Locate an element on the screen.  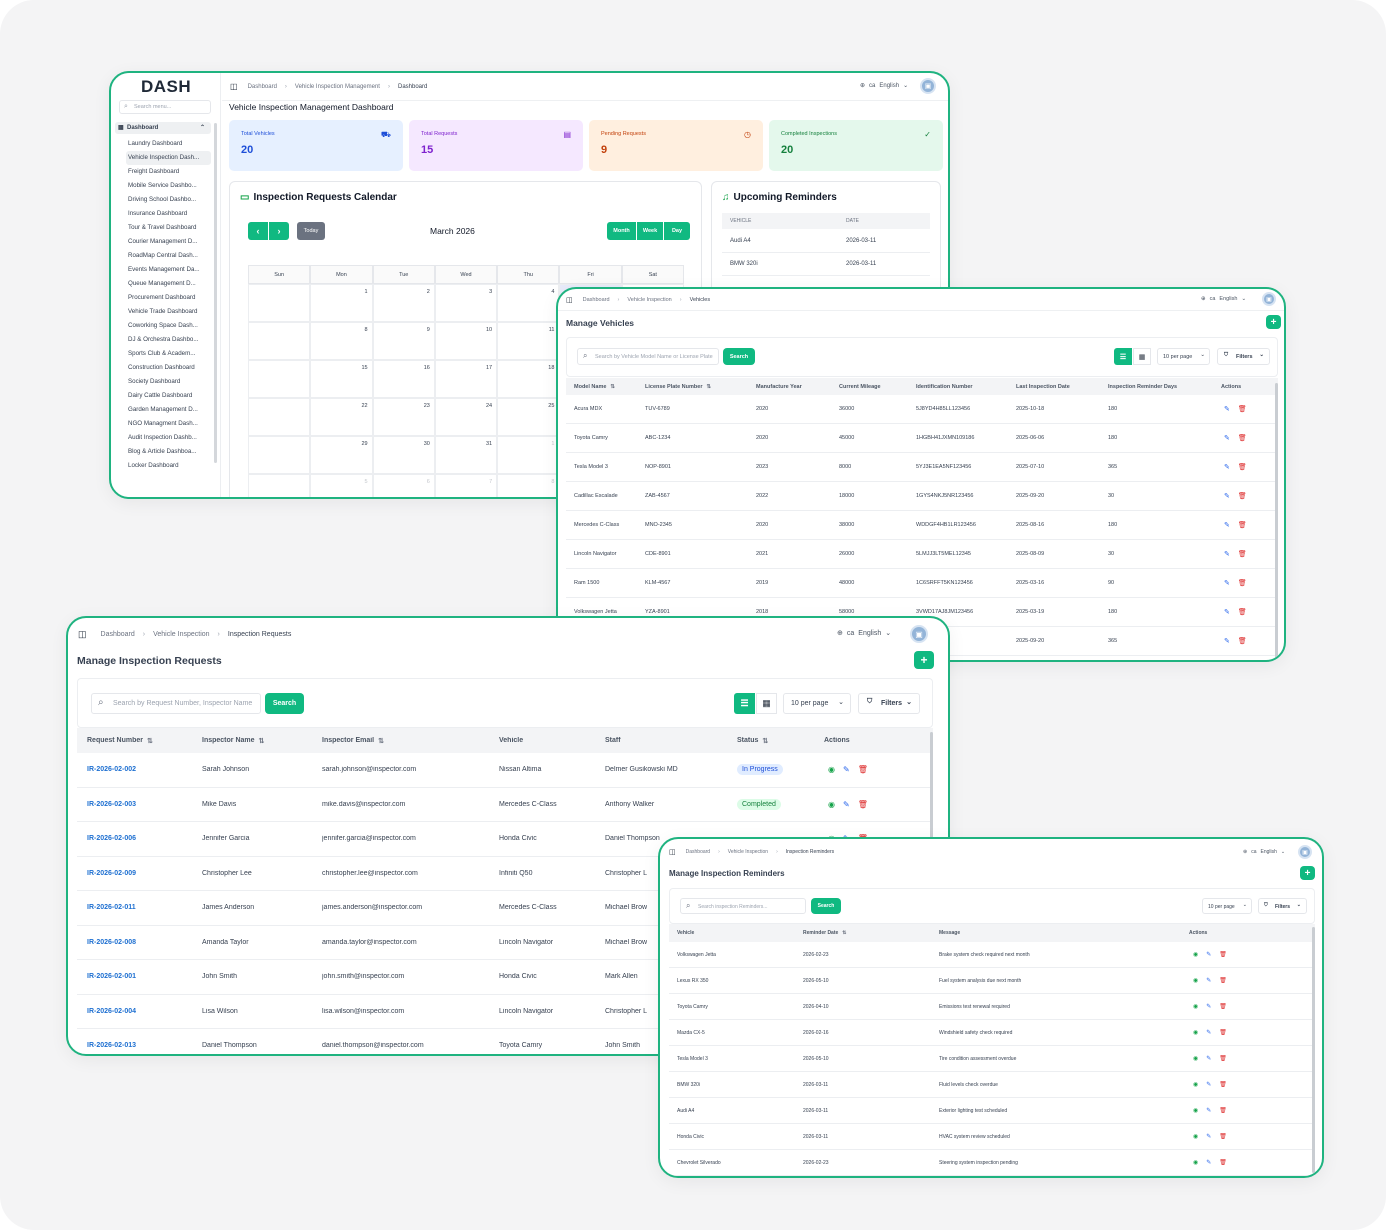
calendar-day-cell: 1 is located at coordinates (341, 303).